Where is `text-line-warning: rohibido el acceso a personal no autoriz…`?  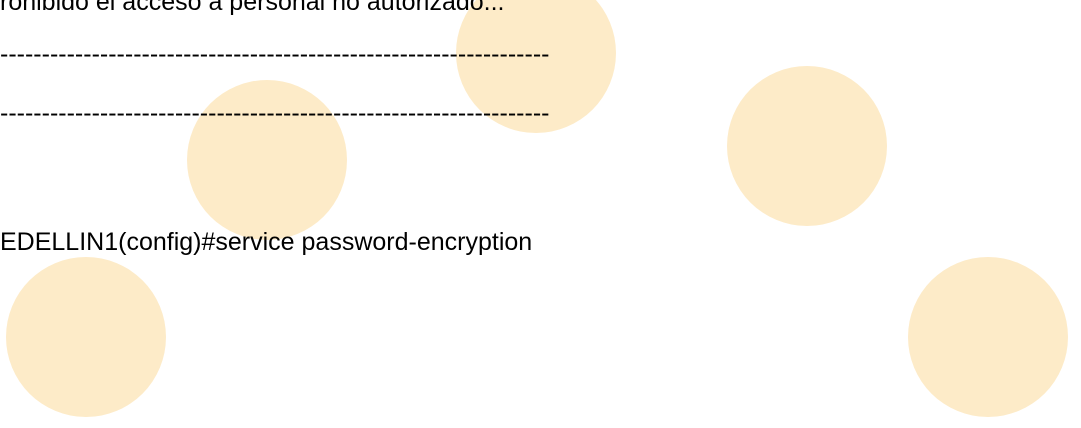 text-line-warning: rohibido el acceso a personal no autoriz… is located at coordinates (252, 8).